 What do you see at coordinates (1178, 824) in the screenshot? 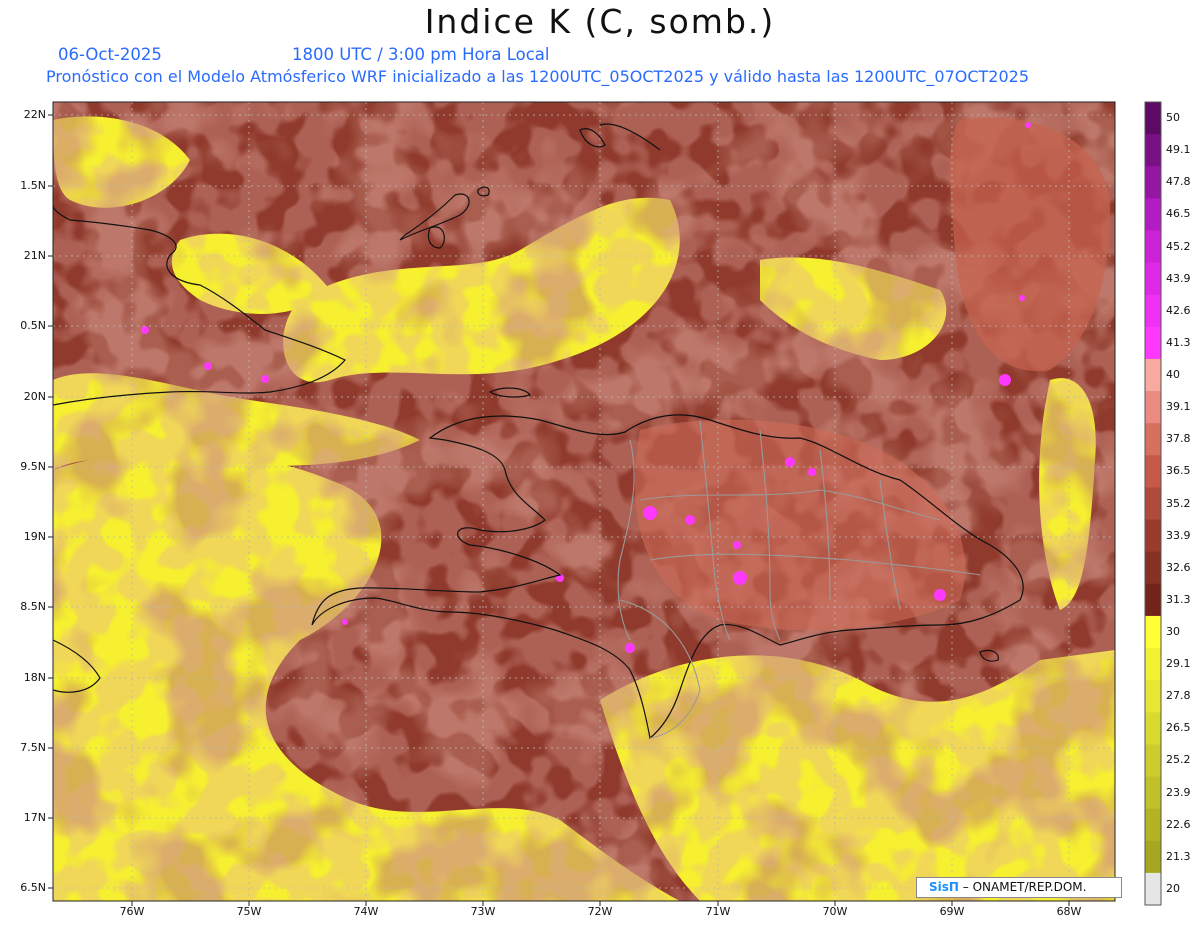
I see `colorbar-level-label: 22.6` at bounding box center [1178, 824].